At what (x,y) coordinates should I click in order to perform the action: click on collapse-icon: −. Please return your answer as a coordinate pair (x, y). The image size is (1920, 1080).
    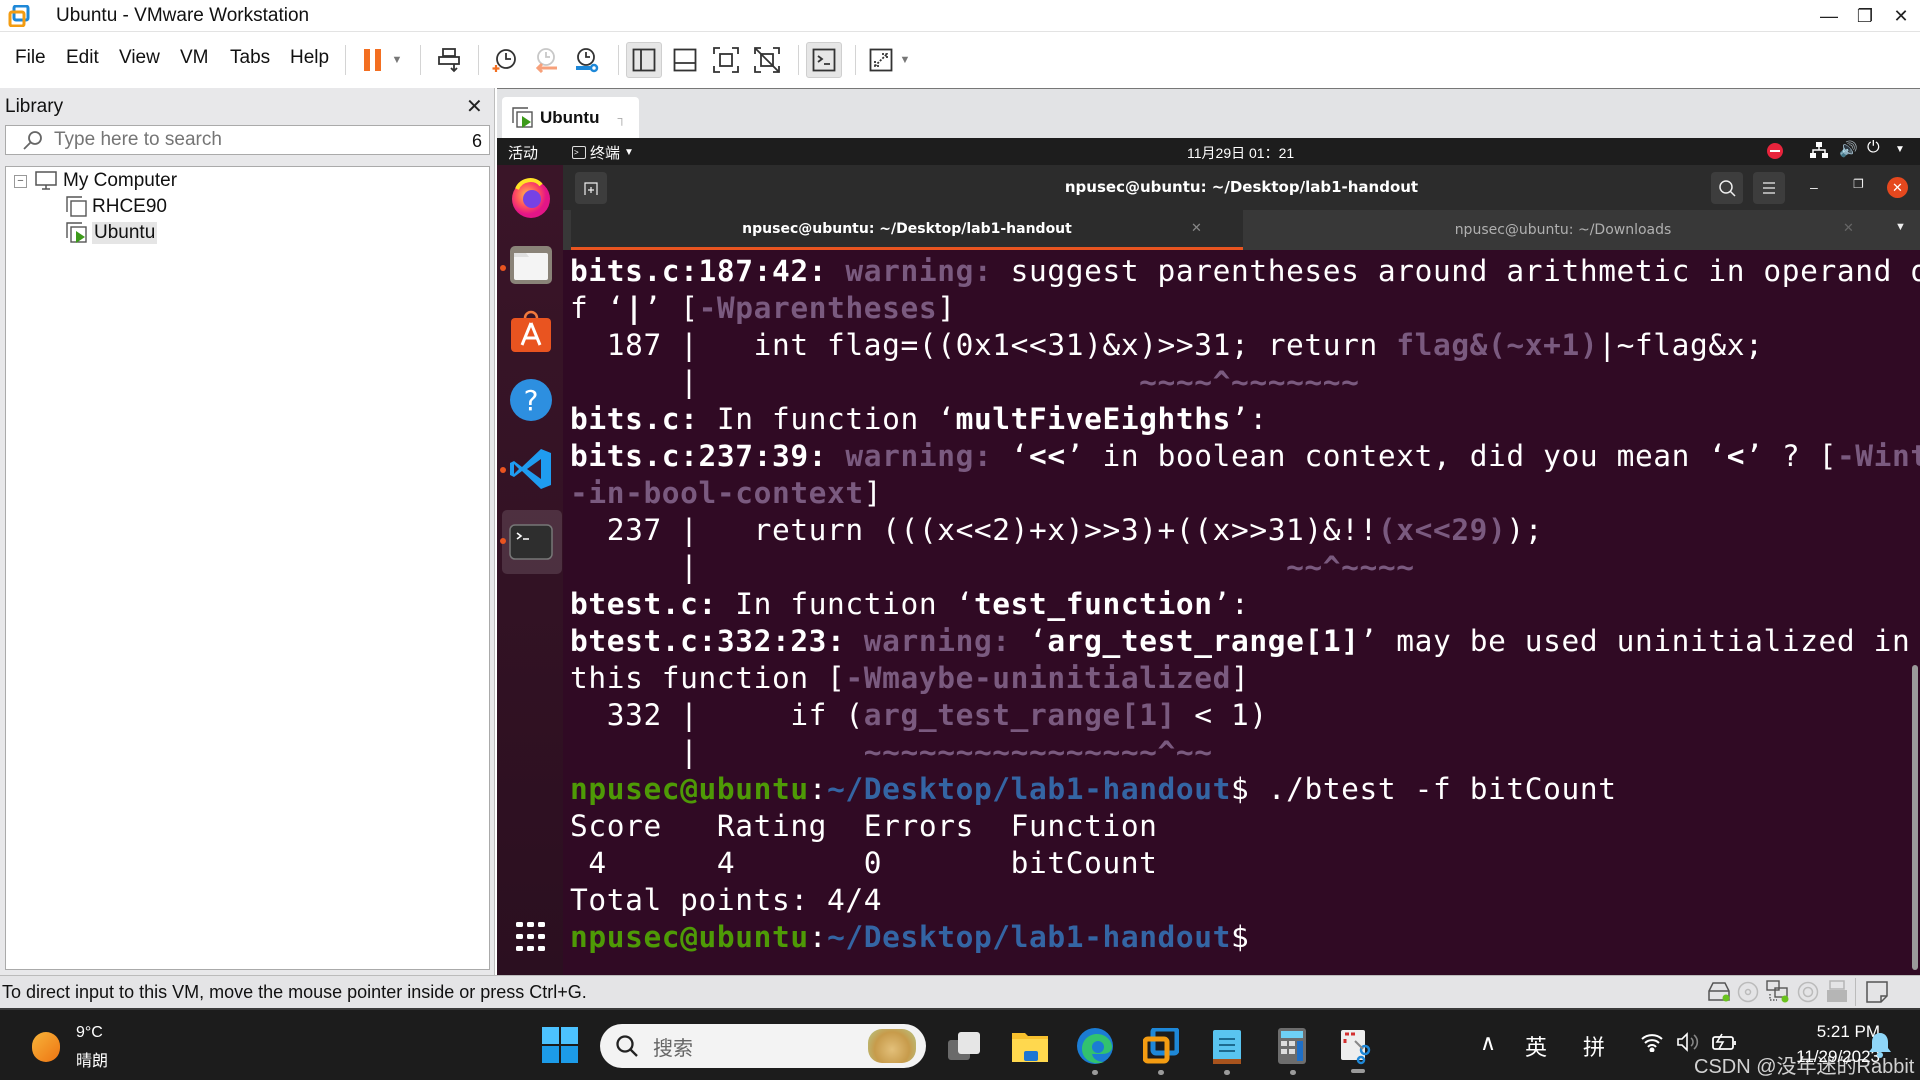
    Looking at the image, I should click on (20, 181).